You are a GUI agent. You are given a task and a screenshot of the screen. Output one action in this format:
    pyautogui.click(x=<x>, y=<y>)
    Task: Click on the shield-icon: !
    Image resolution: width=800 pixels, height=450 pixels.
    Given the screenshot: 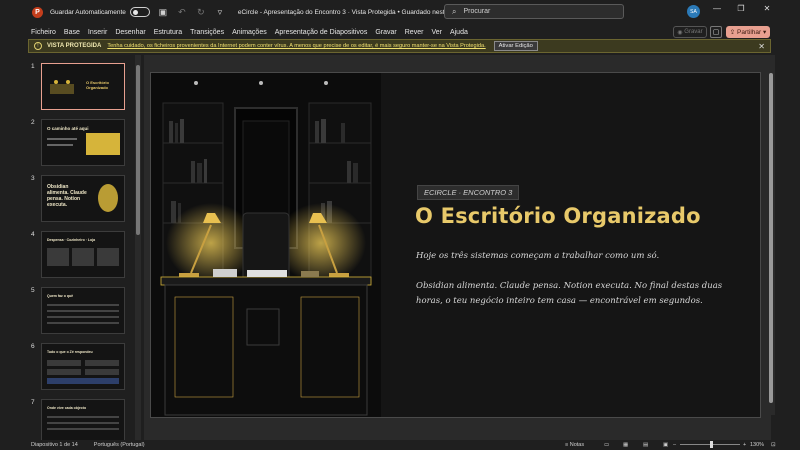 What is the action you would take?
    pyautogui.click(x=38, y=46)
    